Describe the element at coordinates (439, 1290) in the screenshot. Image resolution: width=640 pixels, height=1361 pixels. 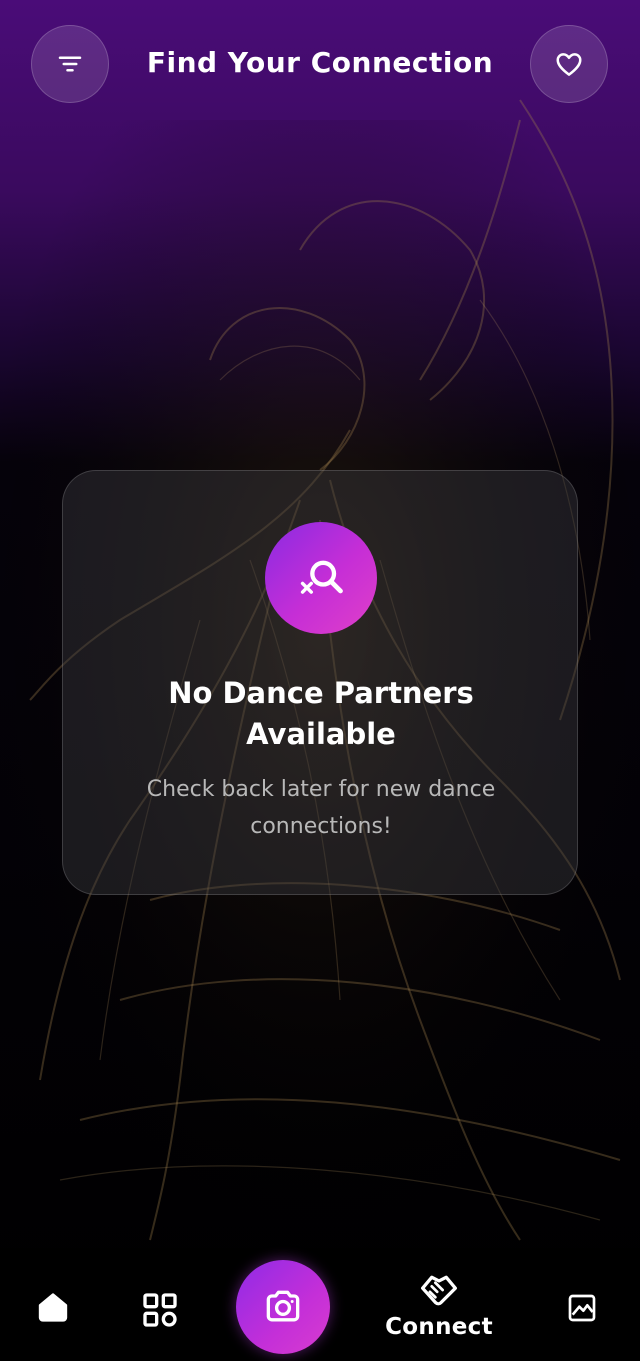
I see `handshake-icon` at that location.